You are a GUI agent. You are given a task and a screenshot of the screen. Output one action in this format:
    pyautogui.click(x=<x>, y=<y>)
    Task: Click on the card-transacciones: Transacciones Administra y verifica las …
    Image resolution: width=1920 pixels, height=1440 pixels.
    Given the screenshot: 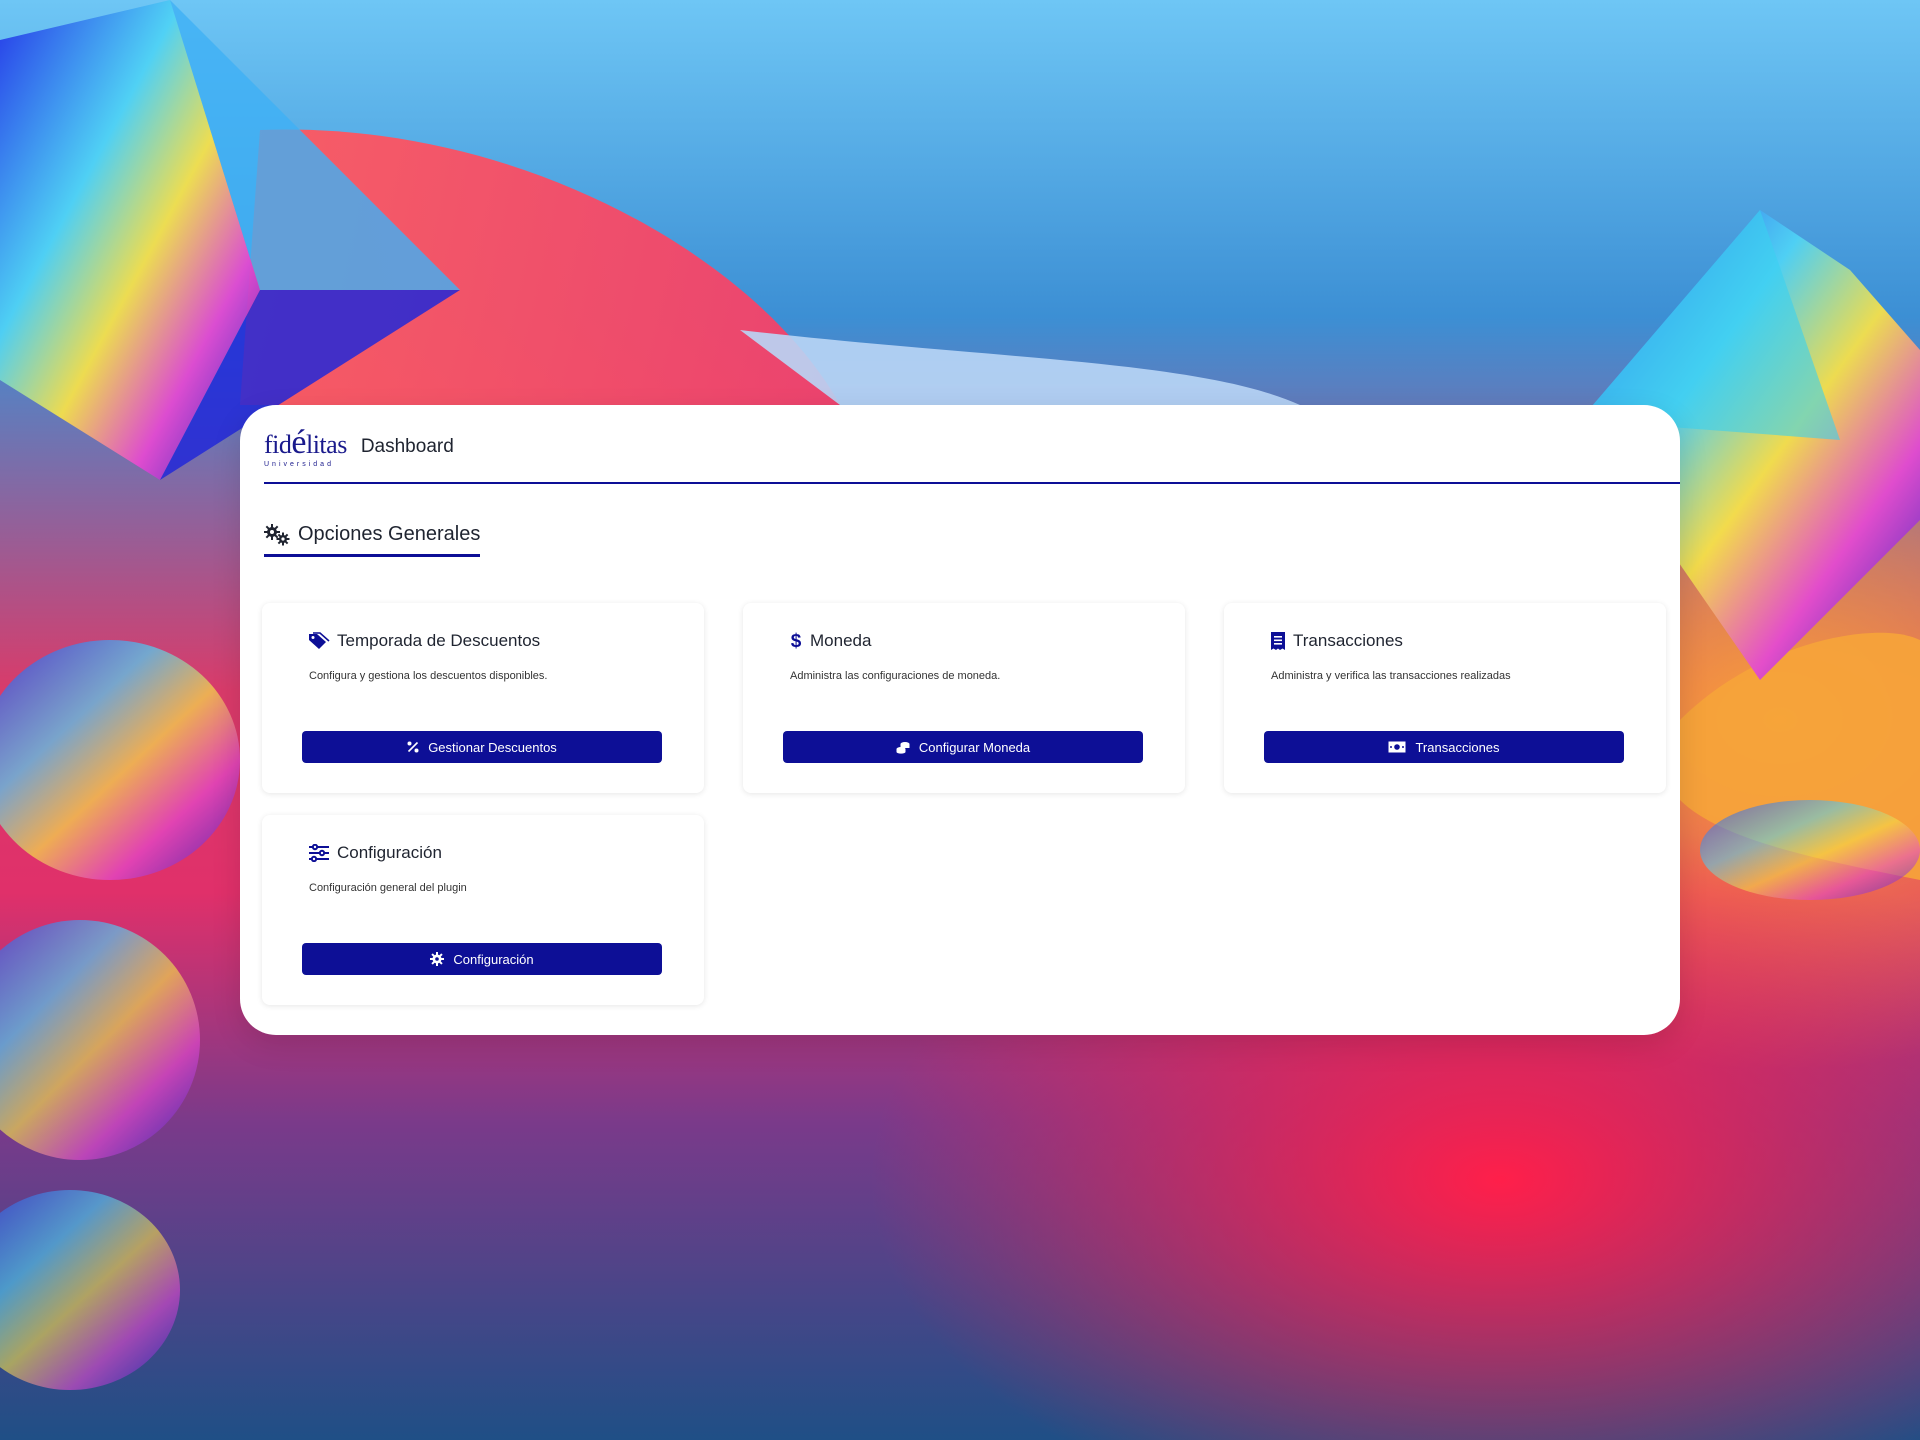 What is the action you would take?
    pyautogui.click(x=1445, y=698)
    